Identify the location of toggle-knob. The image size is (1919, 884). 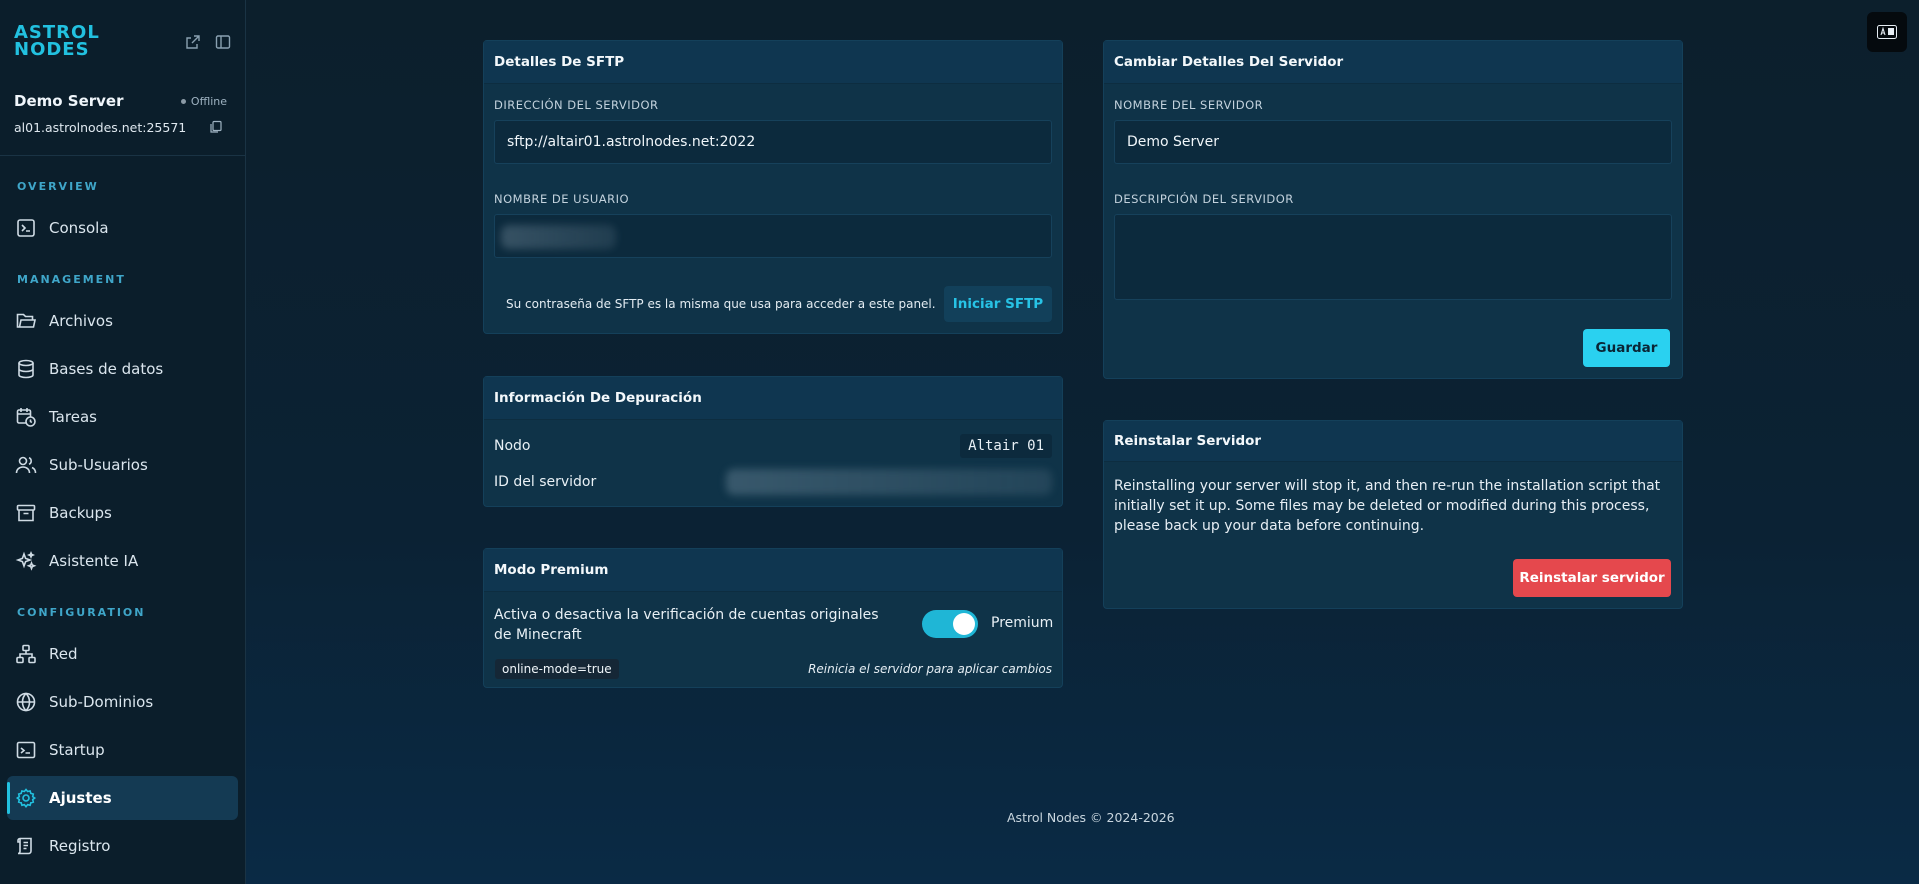
(964, 624).